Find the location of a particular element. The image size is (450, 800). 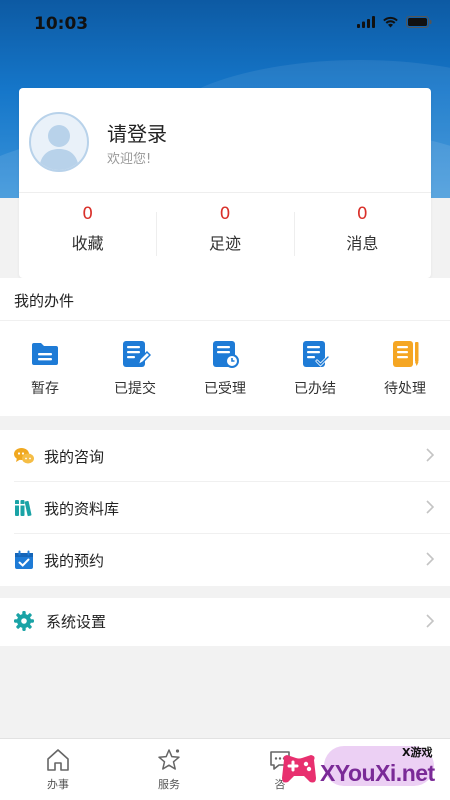

wifi-icon is located at coordinates (390, 22).